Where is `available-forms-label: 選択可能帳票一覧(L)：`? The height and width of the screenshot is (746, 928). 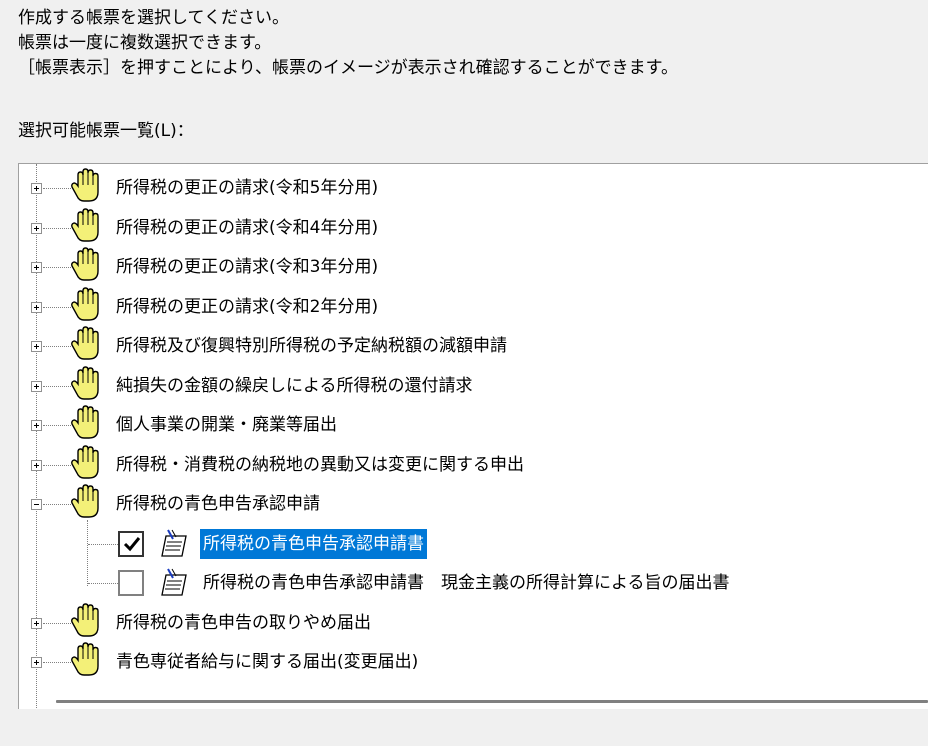
available-forms-label: 選択可能帳票一覧(L)： is located at coordinates (106, 131).